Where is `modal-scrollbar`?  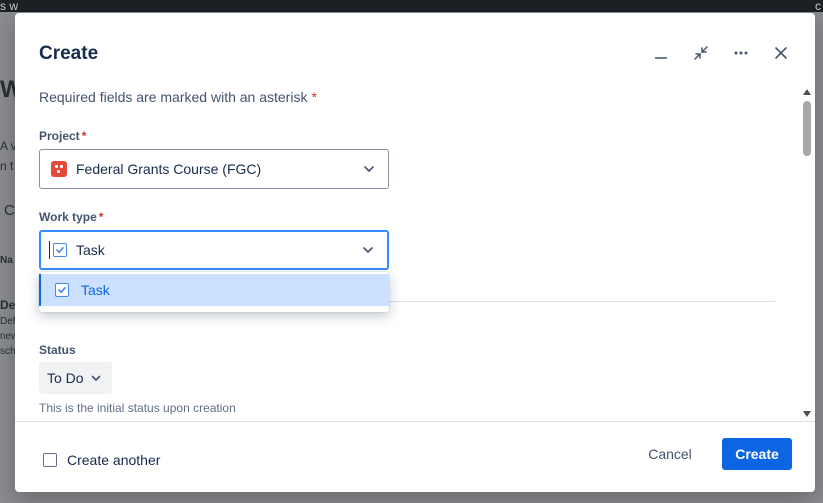 modal-scrollbar is located at coordinates (807, 252).